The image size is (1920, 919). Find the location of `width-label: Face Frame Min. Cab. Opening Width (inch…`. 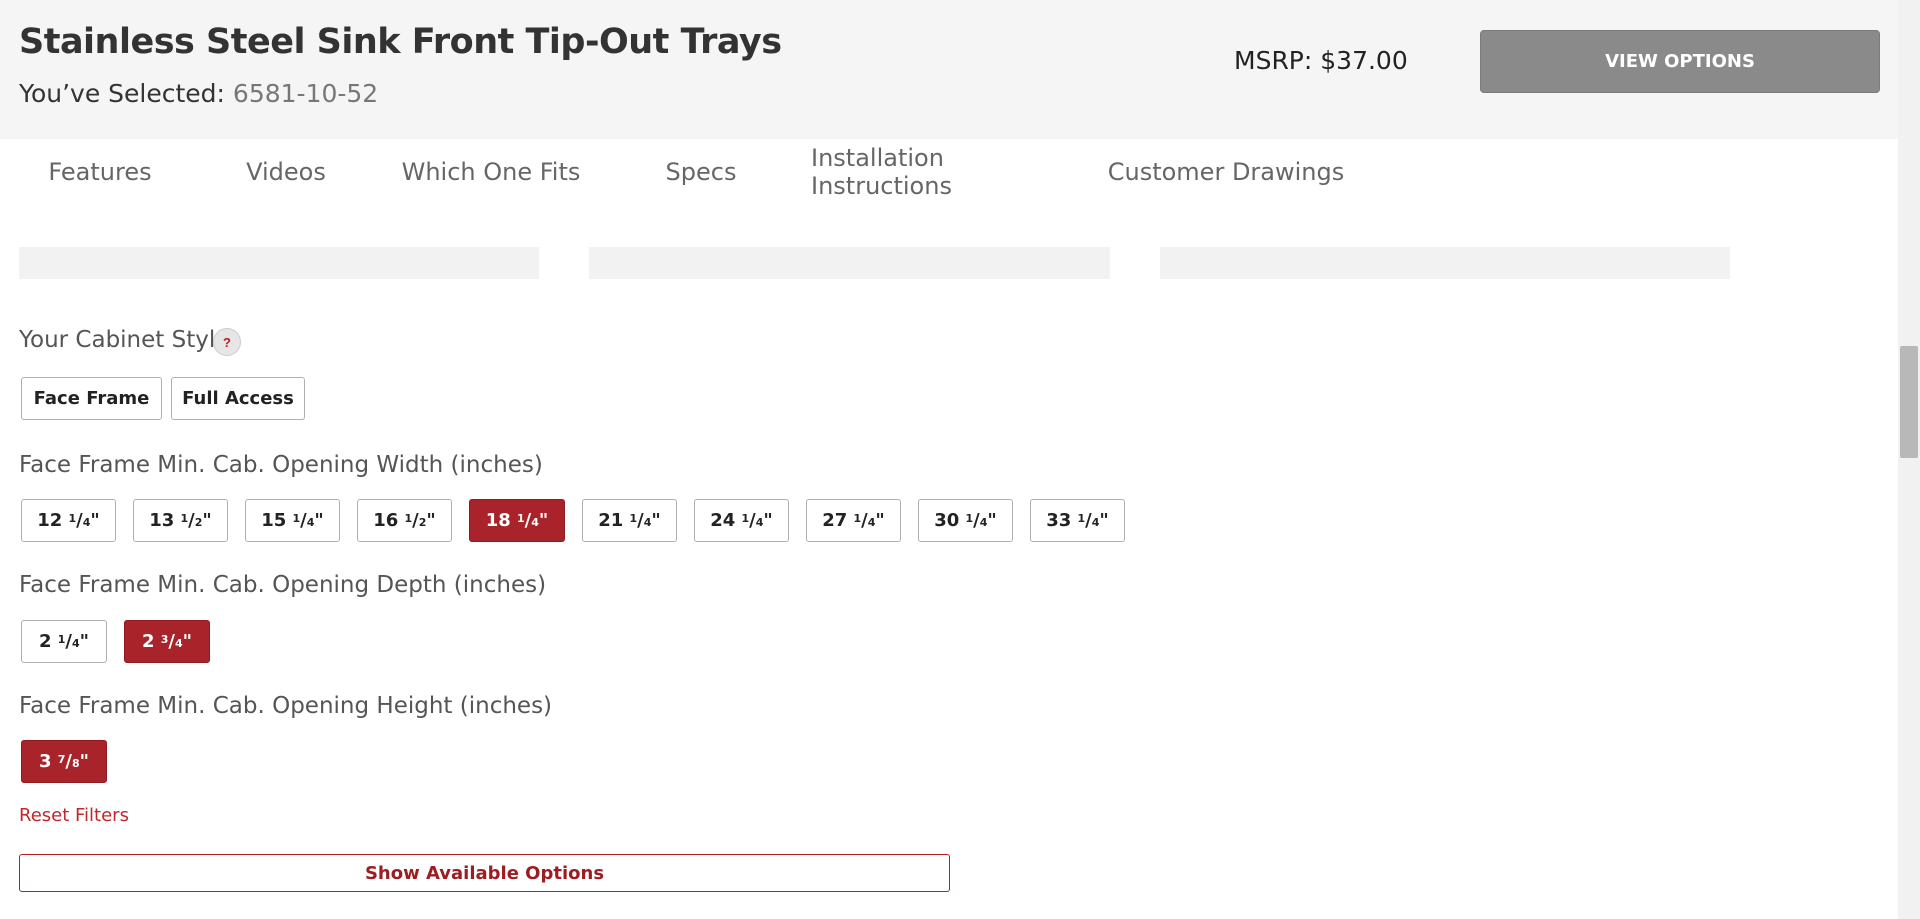

width-label: Face Frame Min. Cab. Opening Width (inch… is located at coordinates (281, 465).